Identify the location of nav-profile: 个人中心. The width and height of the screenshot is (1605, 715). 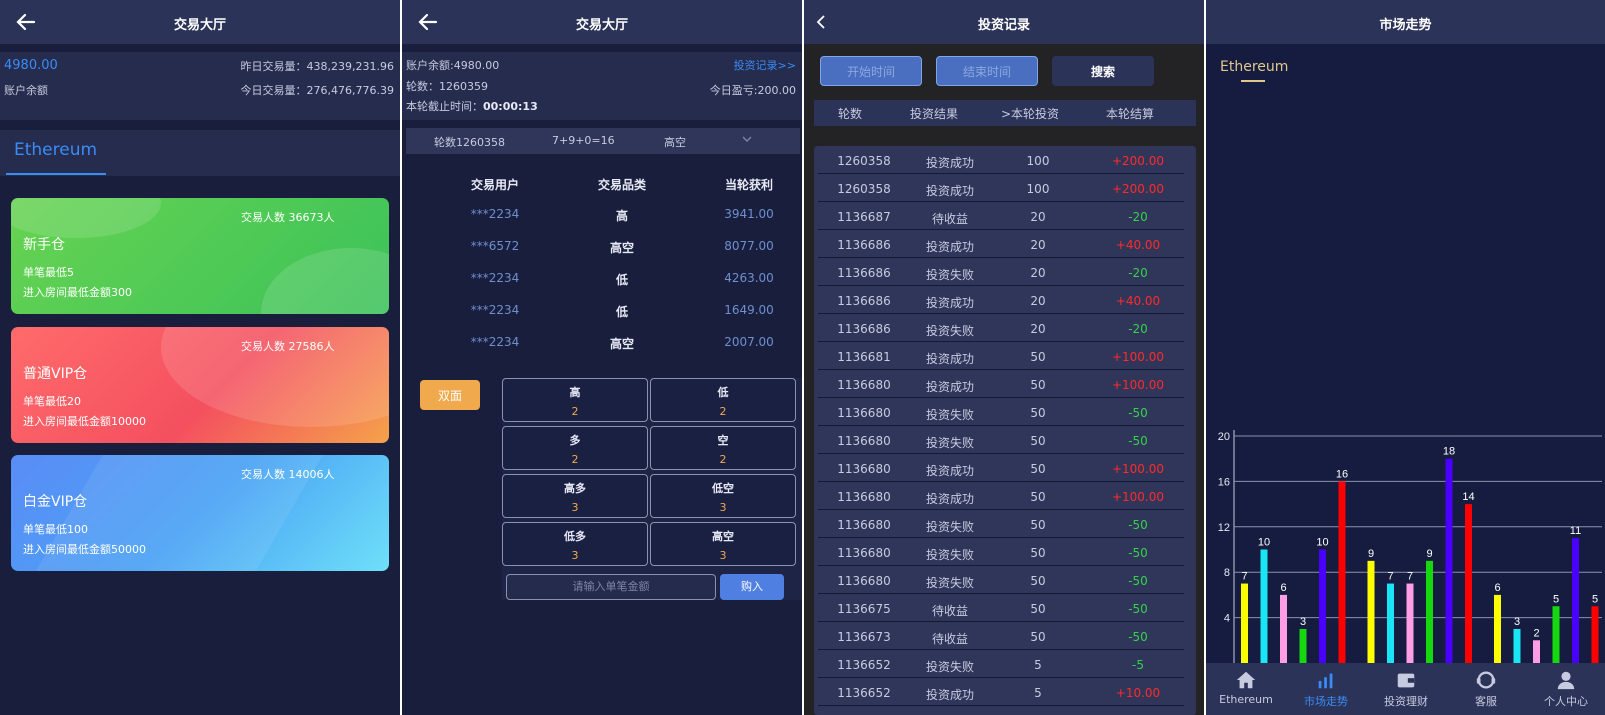
(1565, 689).